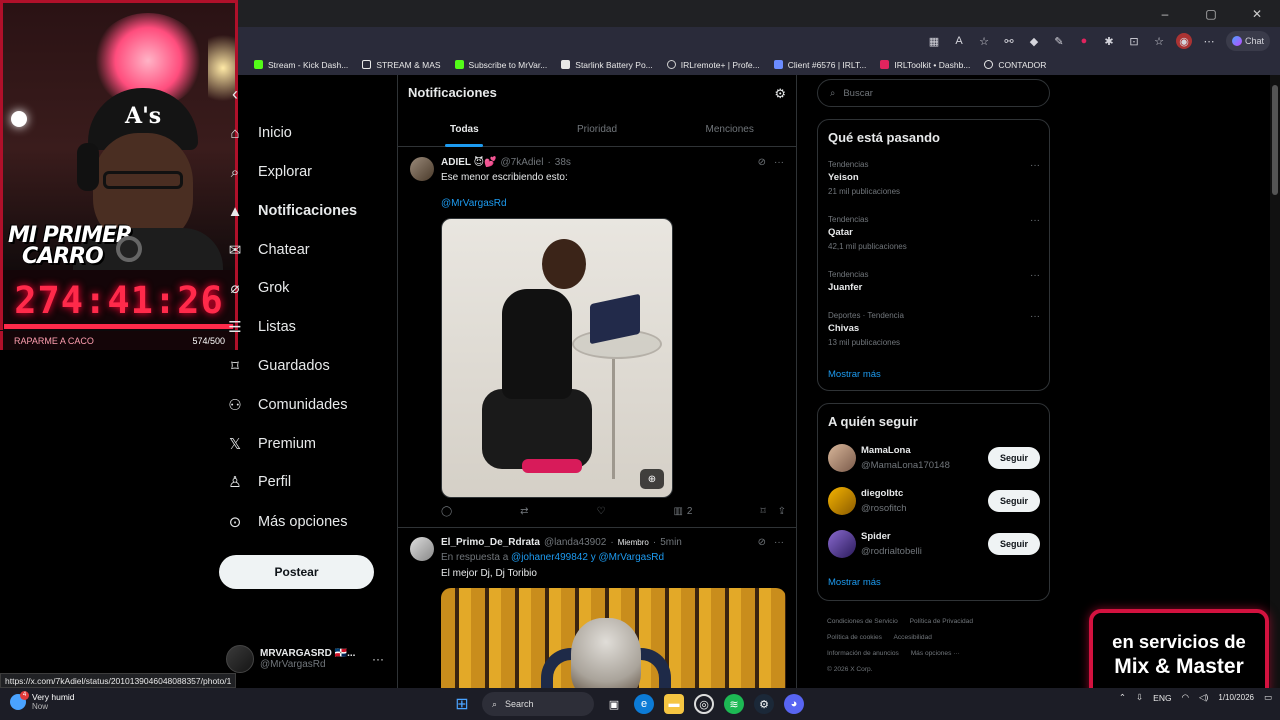 This screenshot has height=720, width=1280. What do you see at coordinates (462, 704) in the screenshot?
I see `windows-start-icon: ⊞` at bounding box center [462, 704].